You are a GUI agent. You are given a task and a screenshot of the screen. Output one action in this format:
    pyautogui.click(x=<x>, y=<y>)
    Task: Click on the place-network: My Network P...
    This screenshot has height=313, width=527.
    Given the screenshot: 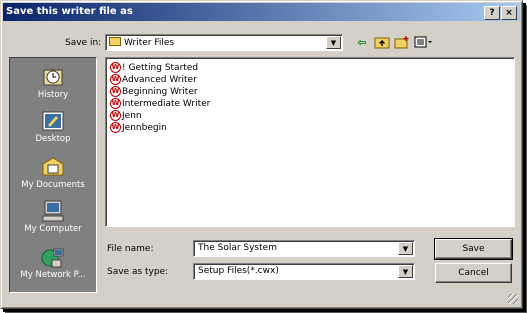 What is the action you would take?
    pyautogui.click(x=53, y=263)
    